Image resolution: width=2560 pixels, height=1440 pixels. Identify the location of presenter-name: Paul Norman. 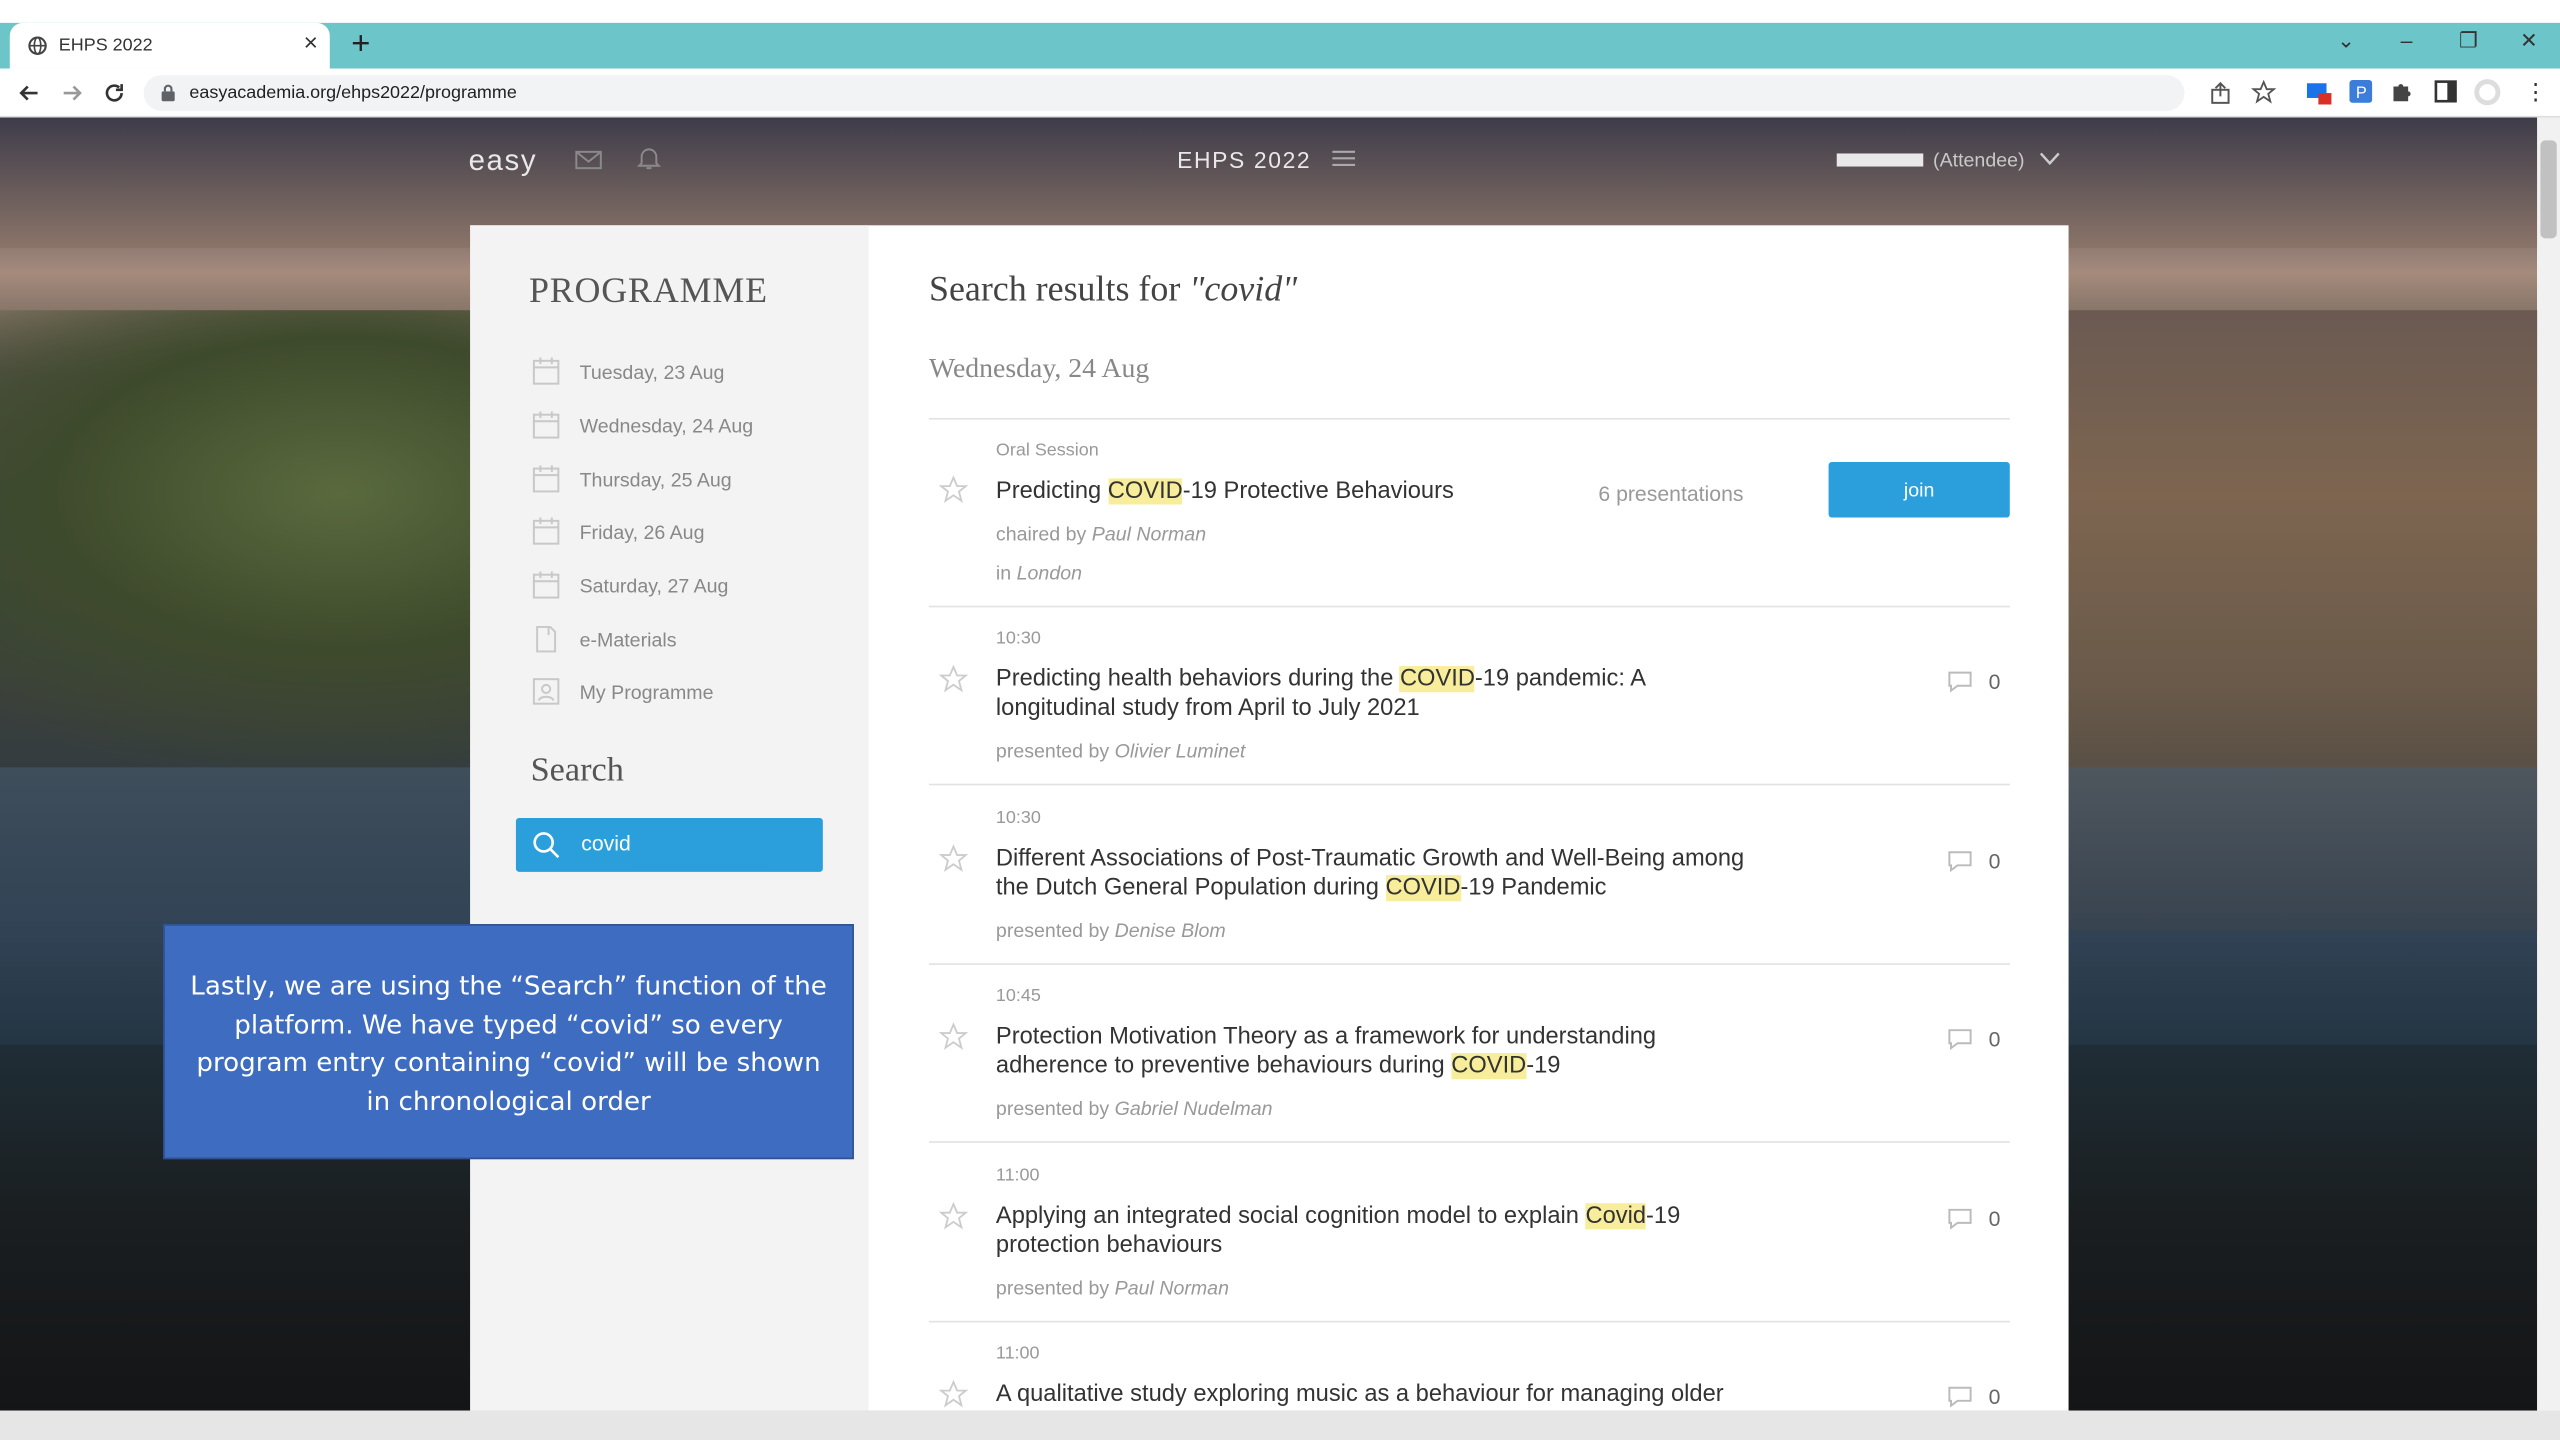
(1172, 1288).